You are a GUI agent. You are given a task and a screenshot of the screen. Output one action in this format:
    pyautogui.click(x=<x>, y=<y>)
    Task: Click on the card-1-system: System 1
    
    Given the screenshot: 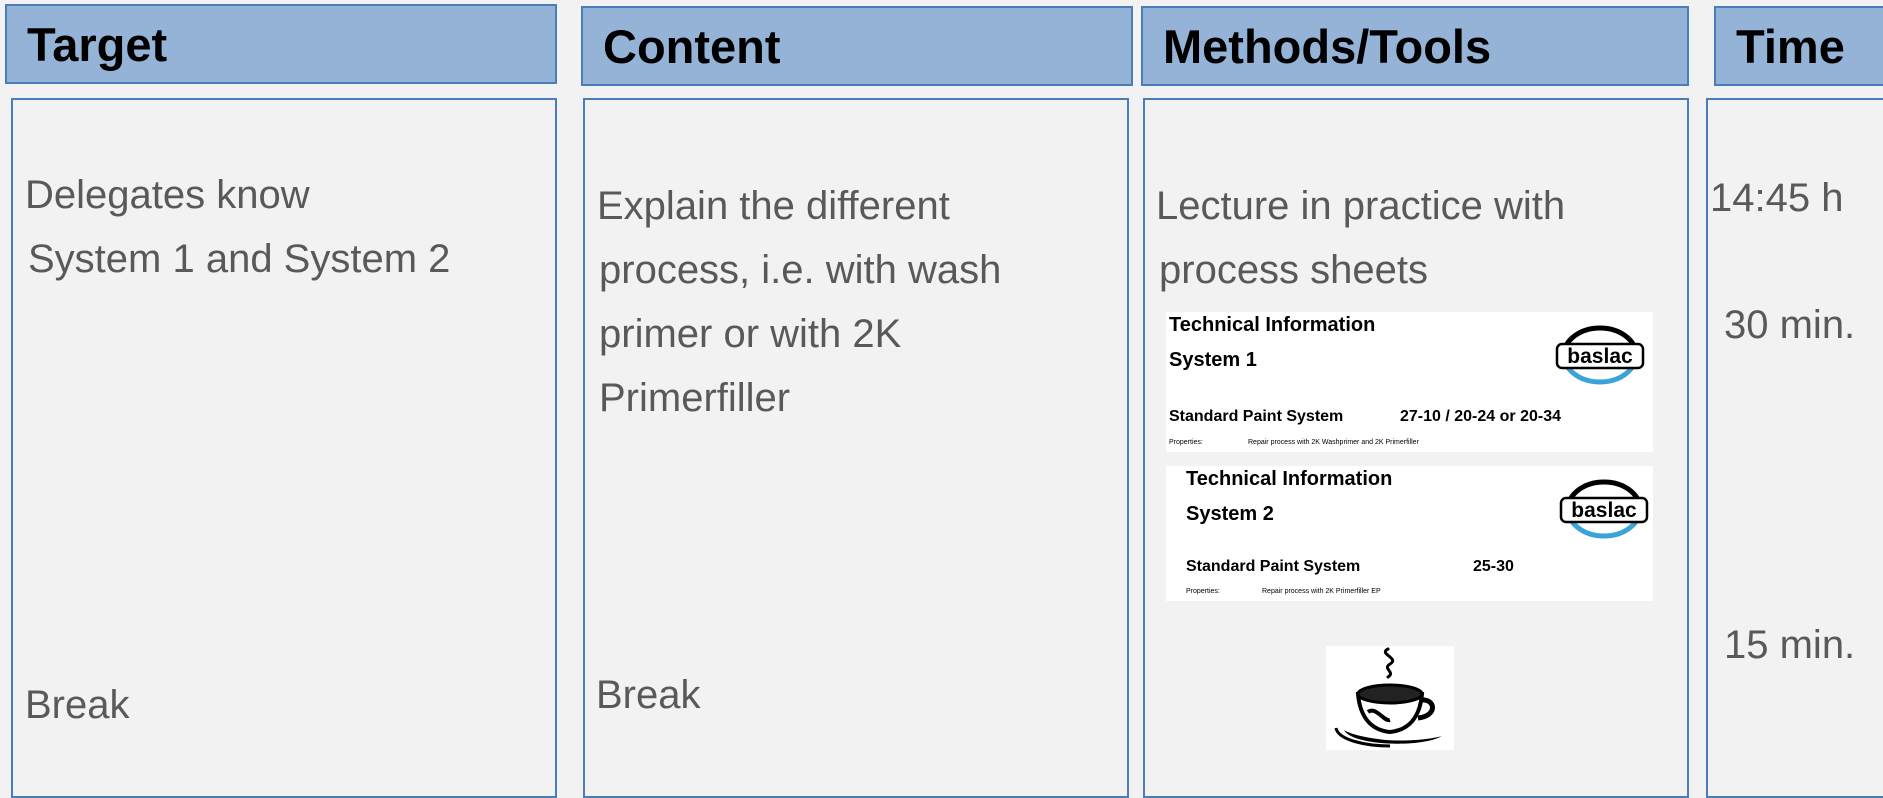 What is the action you would take?
    pyautogui.click(x=1213, y=360)
    